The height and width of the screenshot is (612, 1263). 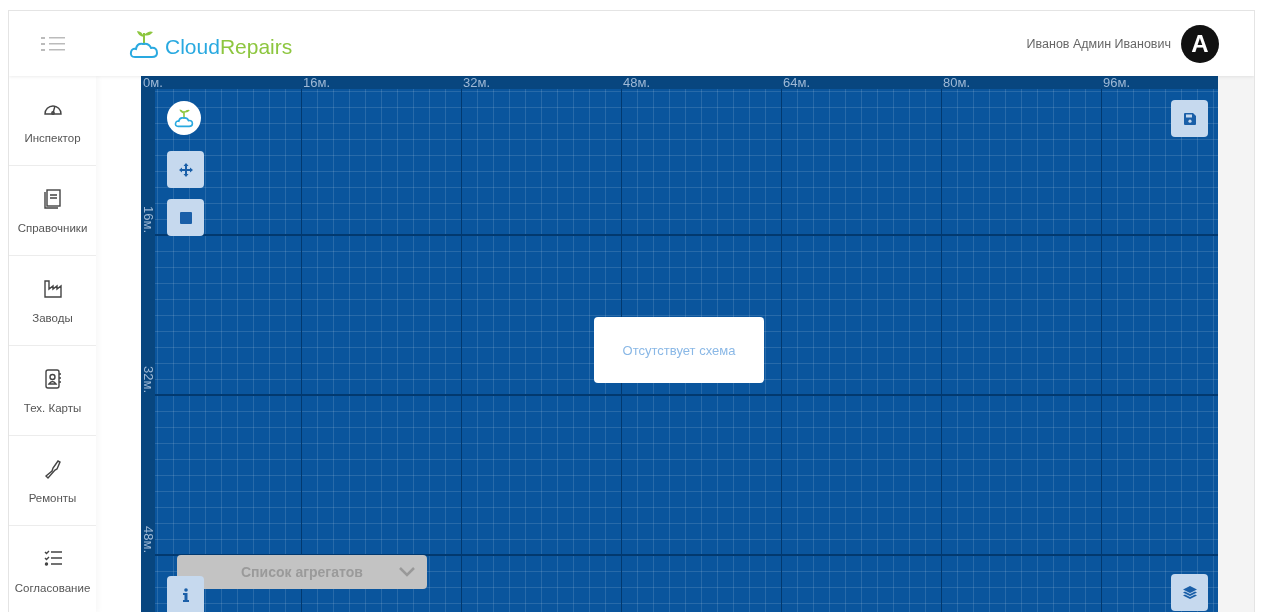 I want to click on info-button, so click(x=185, y=594).